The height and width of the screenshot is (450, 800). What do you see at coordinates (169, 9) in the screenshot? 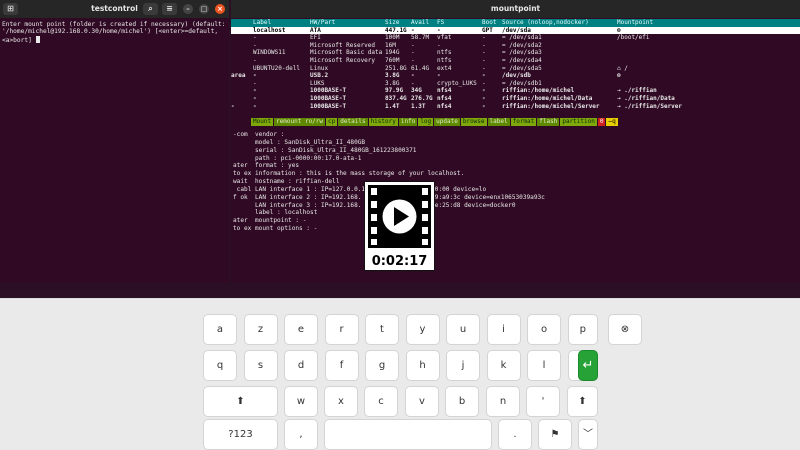
I see `menu-icon: ≡` at bounding box center [169, 9].